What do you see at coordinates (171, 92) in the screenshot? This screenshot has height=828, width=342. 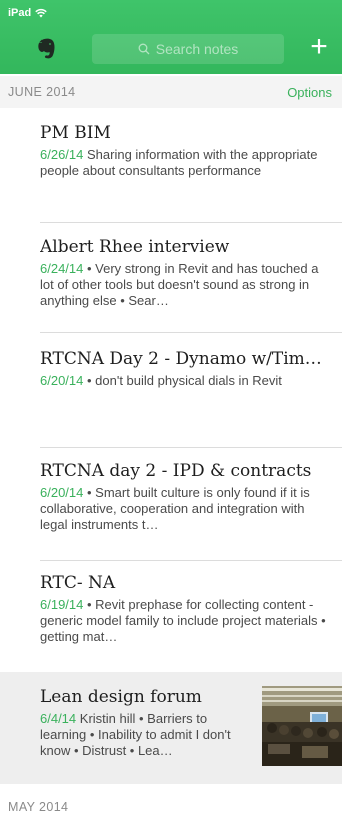 I see `month-section-header: JUNE 2014 Options` at bounding box center [171, 92].